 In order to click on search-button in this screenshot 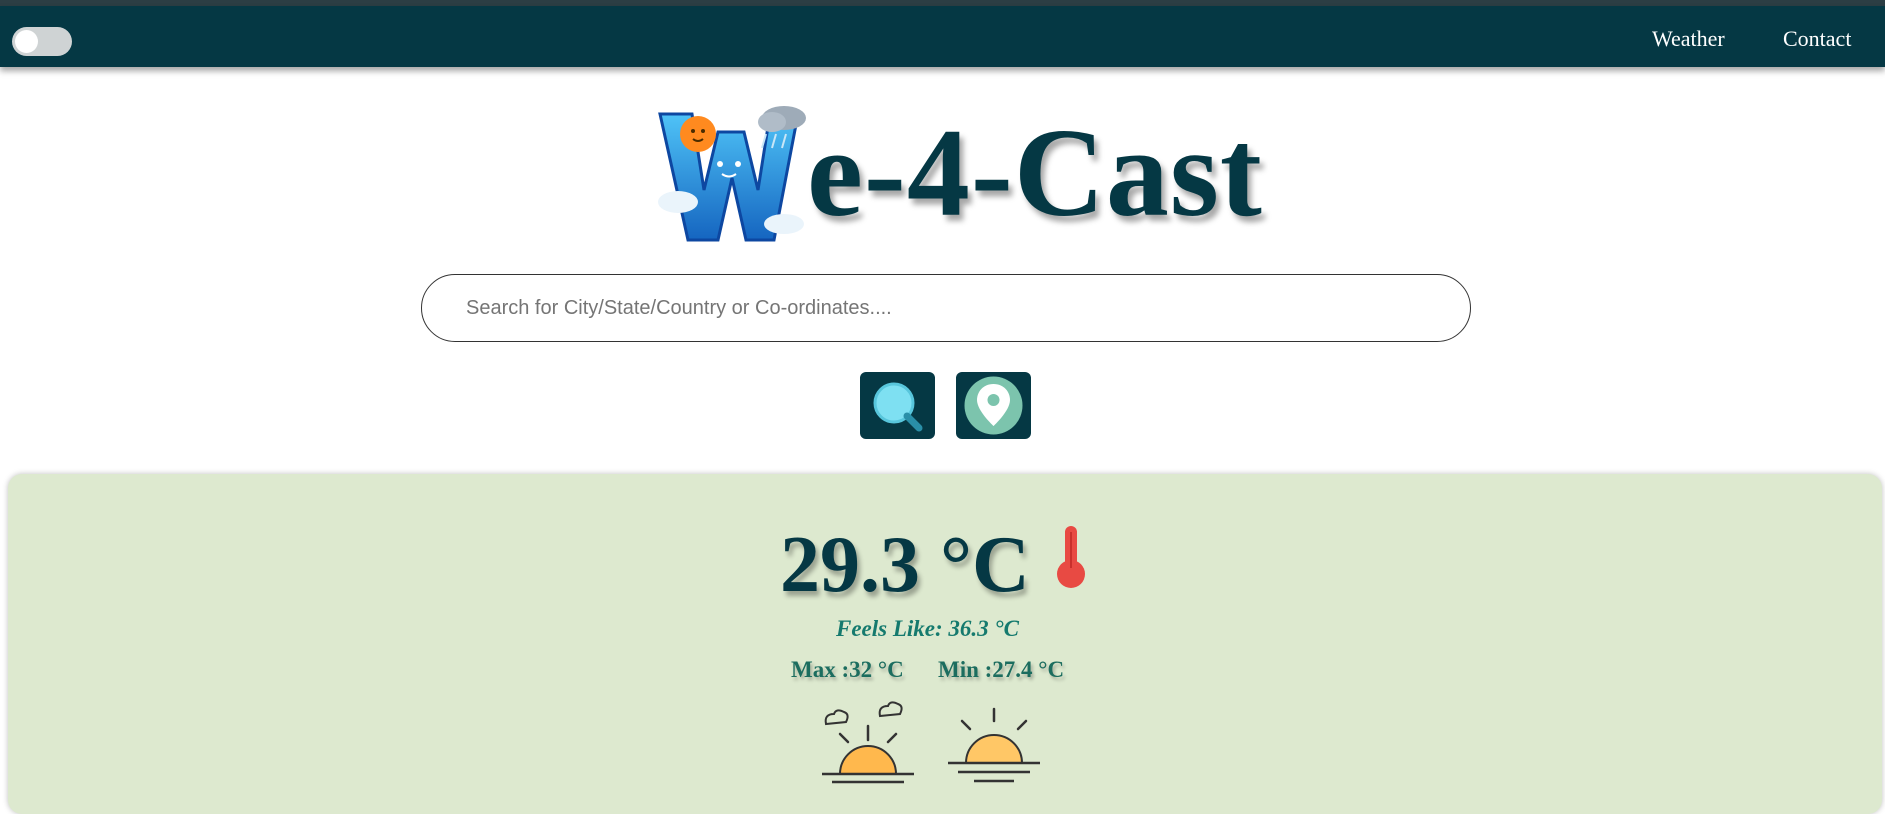, I will do `click(897, 405)`.